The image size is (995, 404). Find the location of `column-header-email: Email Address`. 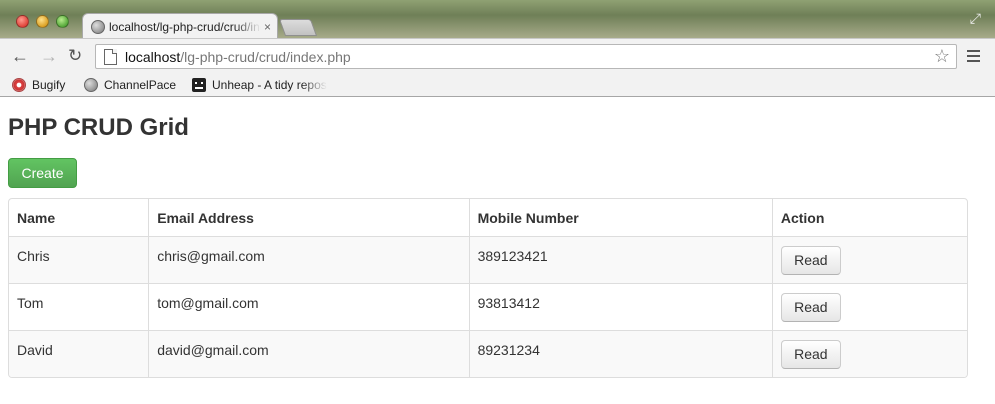

column-header-email: Email Address is located at coordinates (309, 218).